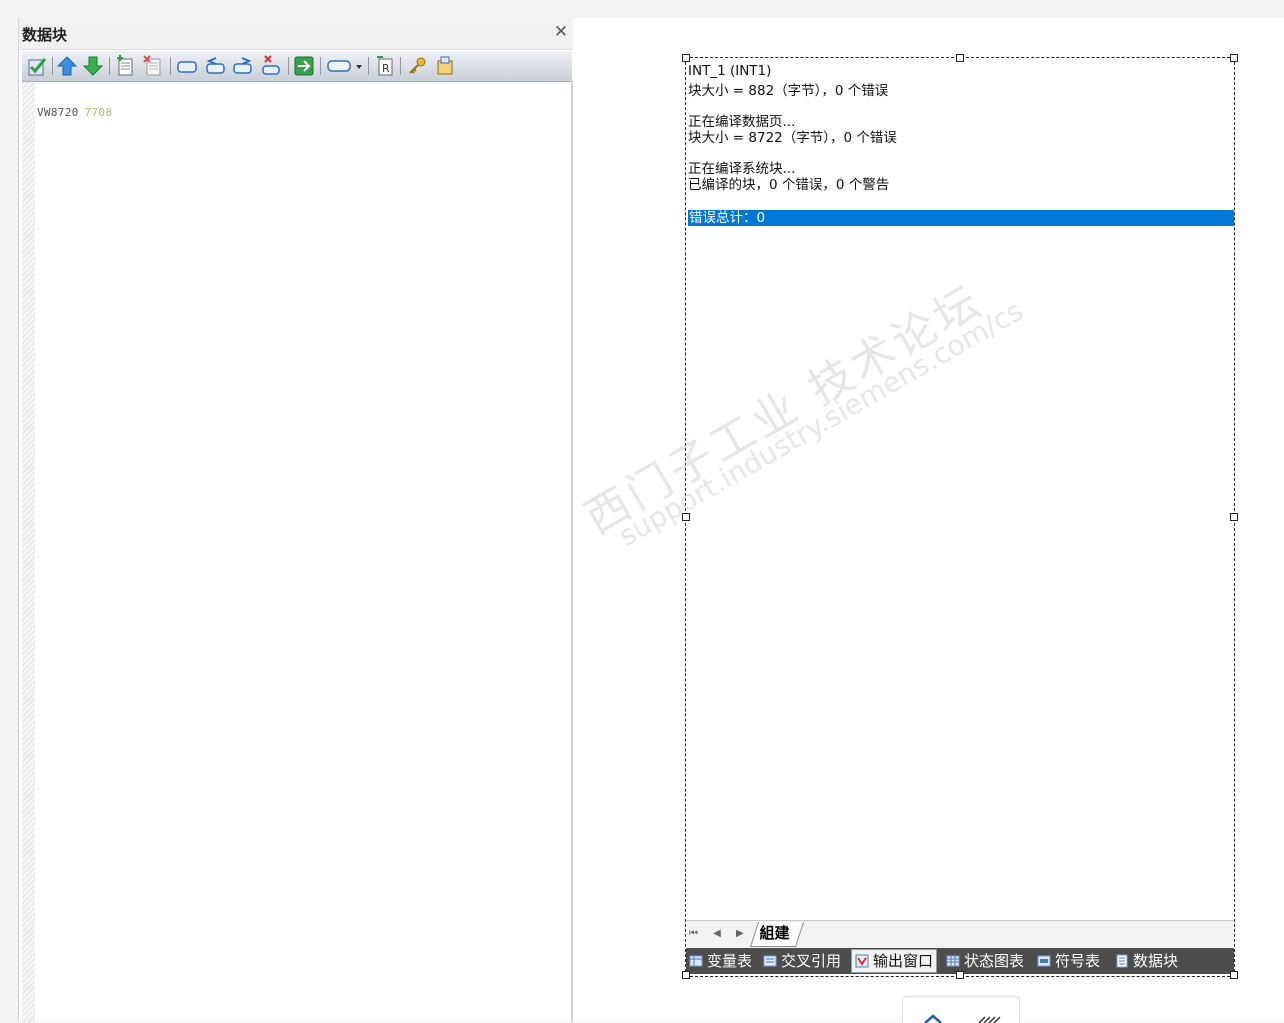 The width and height of the screenshot is (1284, 1023). Describe the element at coordinates (45, 35) in the screenshot. I see `panel-title: 数据块` at that location.